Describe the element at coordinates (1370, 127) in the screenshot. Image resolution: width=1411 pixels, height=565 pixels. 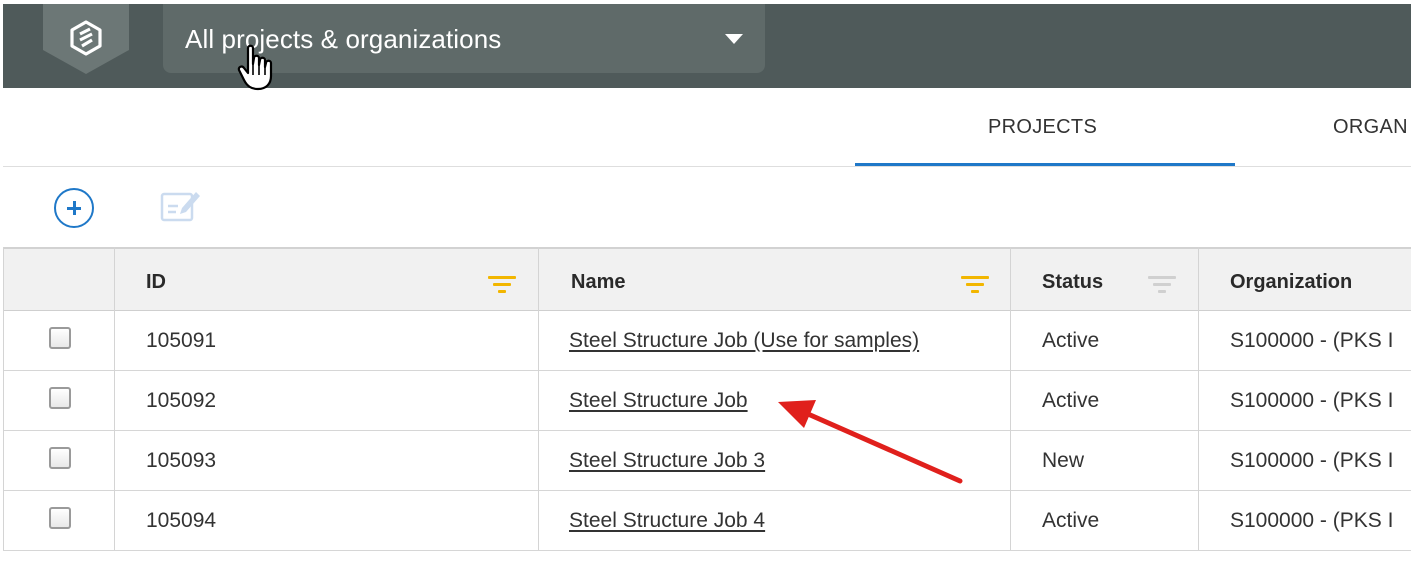
I see `tab-organizations: ORGAN` at that location.